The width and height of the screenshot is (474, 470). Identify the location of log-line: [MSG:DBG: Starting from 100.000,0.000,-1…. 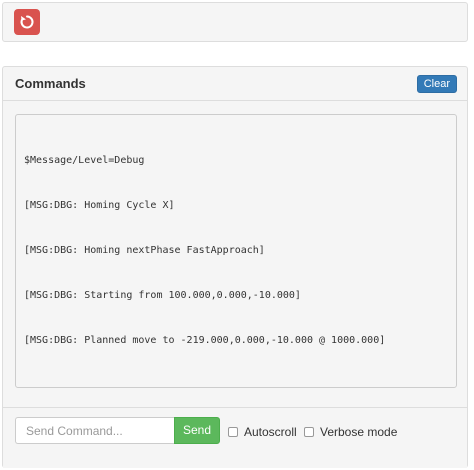
(162, 295).